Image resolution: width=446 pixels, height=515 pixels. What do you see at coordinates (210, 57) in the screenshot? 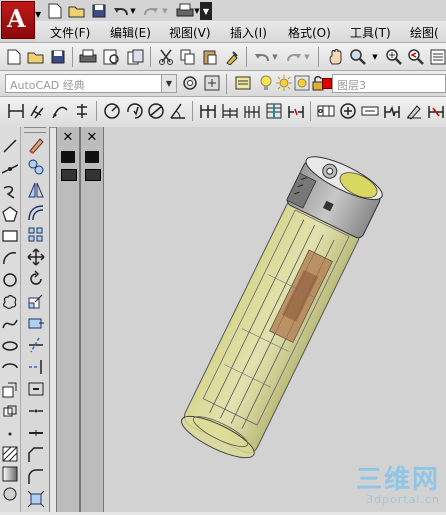
I see `paste-icon` at bounding box center [210, 57].